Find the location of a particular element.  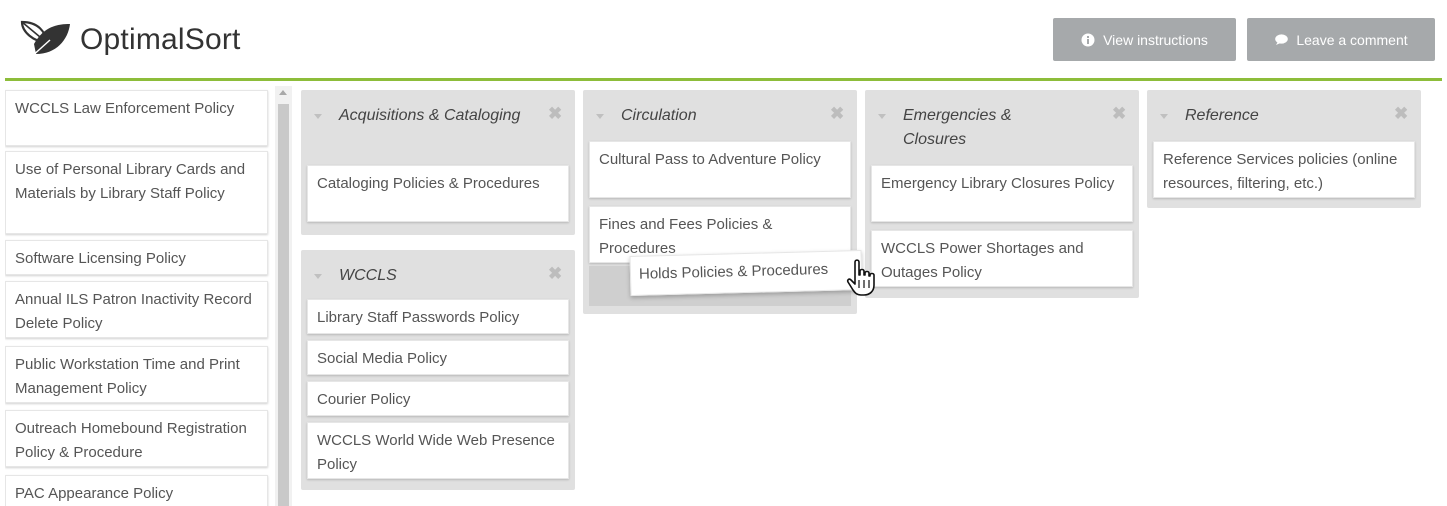

category-title: WCCLS is located at coordinates (439, 276).